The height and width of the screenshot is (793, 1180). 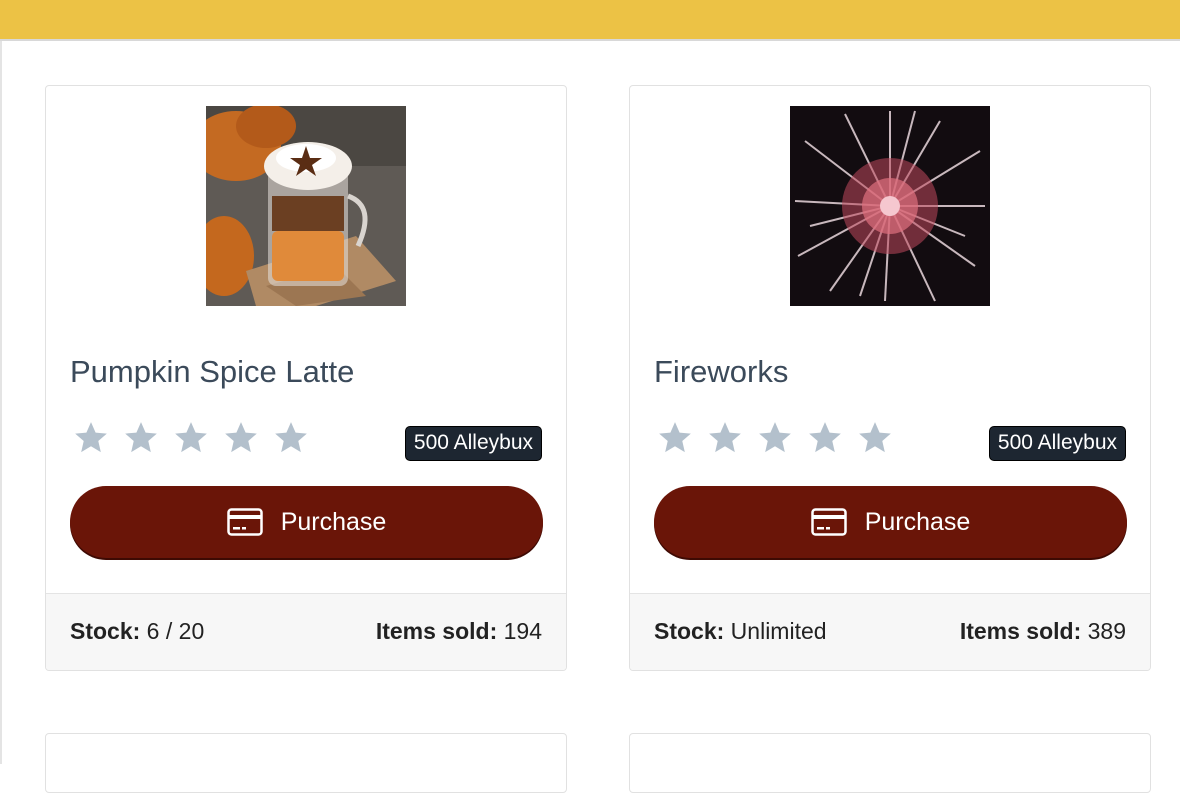 I want to click on product-title: Fireworks, so click(x=721, y=371).